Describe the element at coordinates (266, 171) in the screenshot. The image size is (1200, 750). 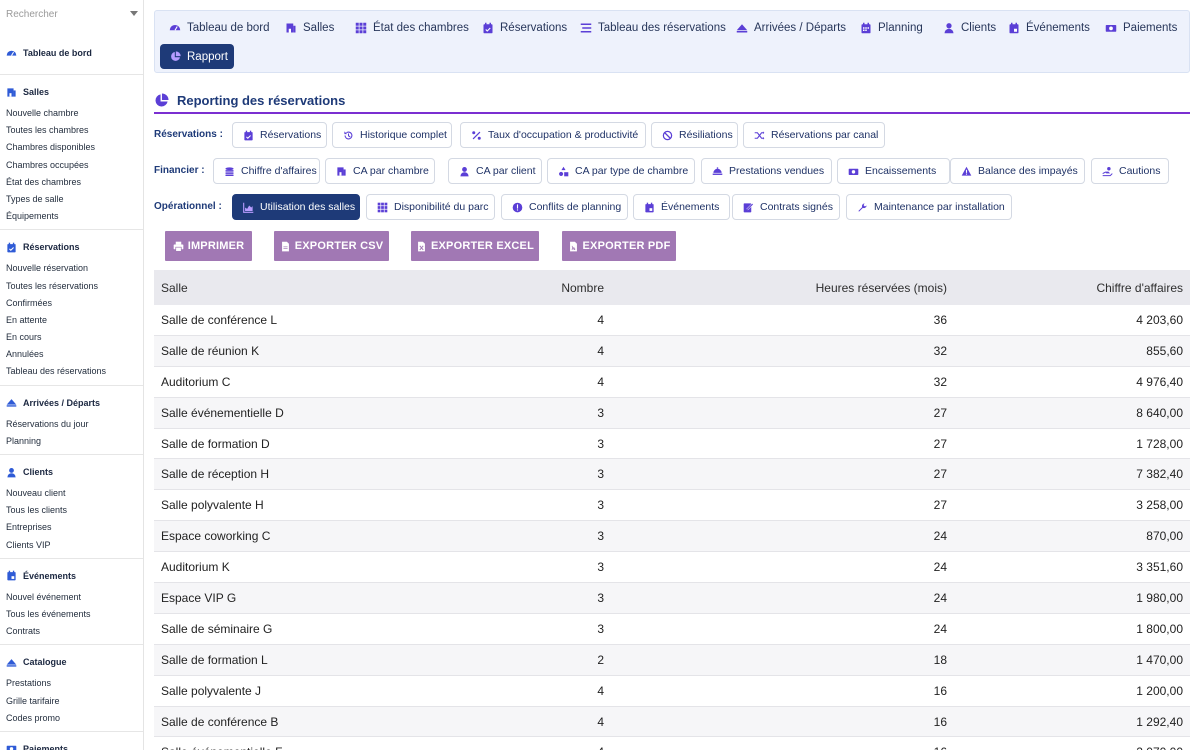
I see `filter-chip: Chiffre d'affaires` at that location.